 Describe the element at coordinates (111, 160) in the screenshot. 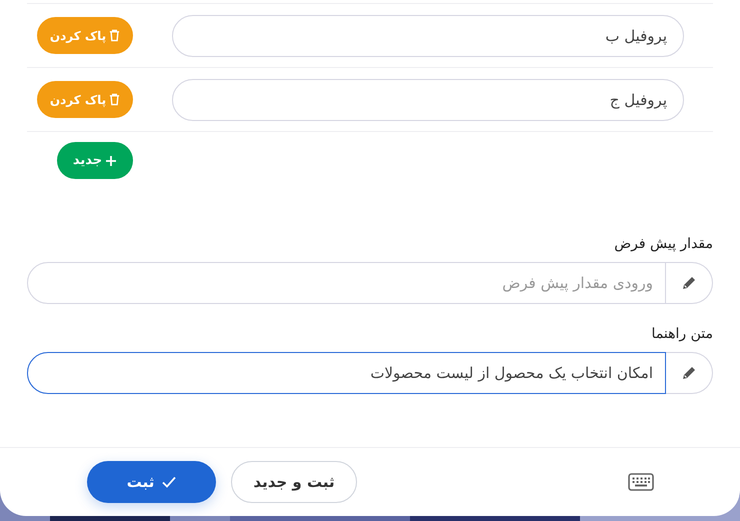

I see `plus-icon` at that location.